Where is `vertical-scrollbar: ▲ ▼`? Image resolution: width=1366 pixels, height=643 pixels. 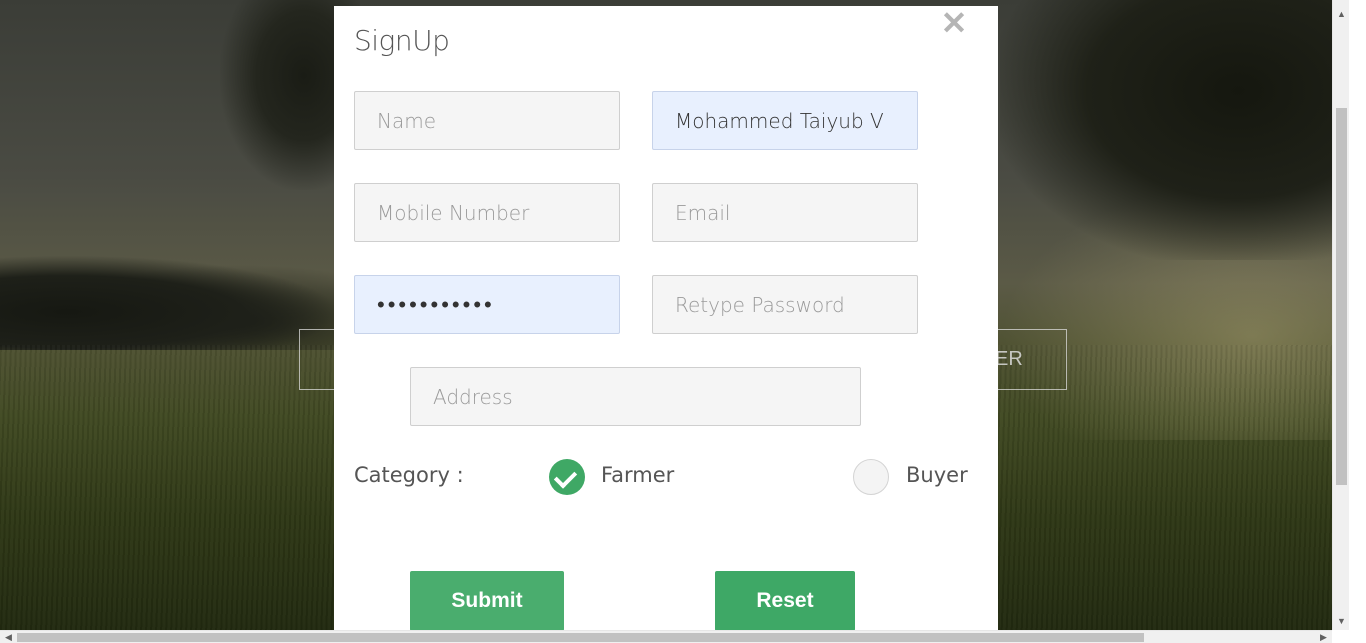 vertical-scrollbar: ▲ ▼ is located at coordinates (1340, 315).